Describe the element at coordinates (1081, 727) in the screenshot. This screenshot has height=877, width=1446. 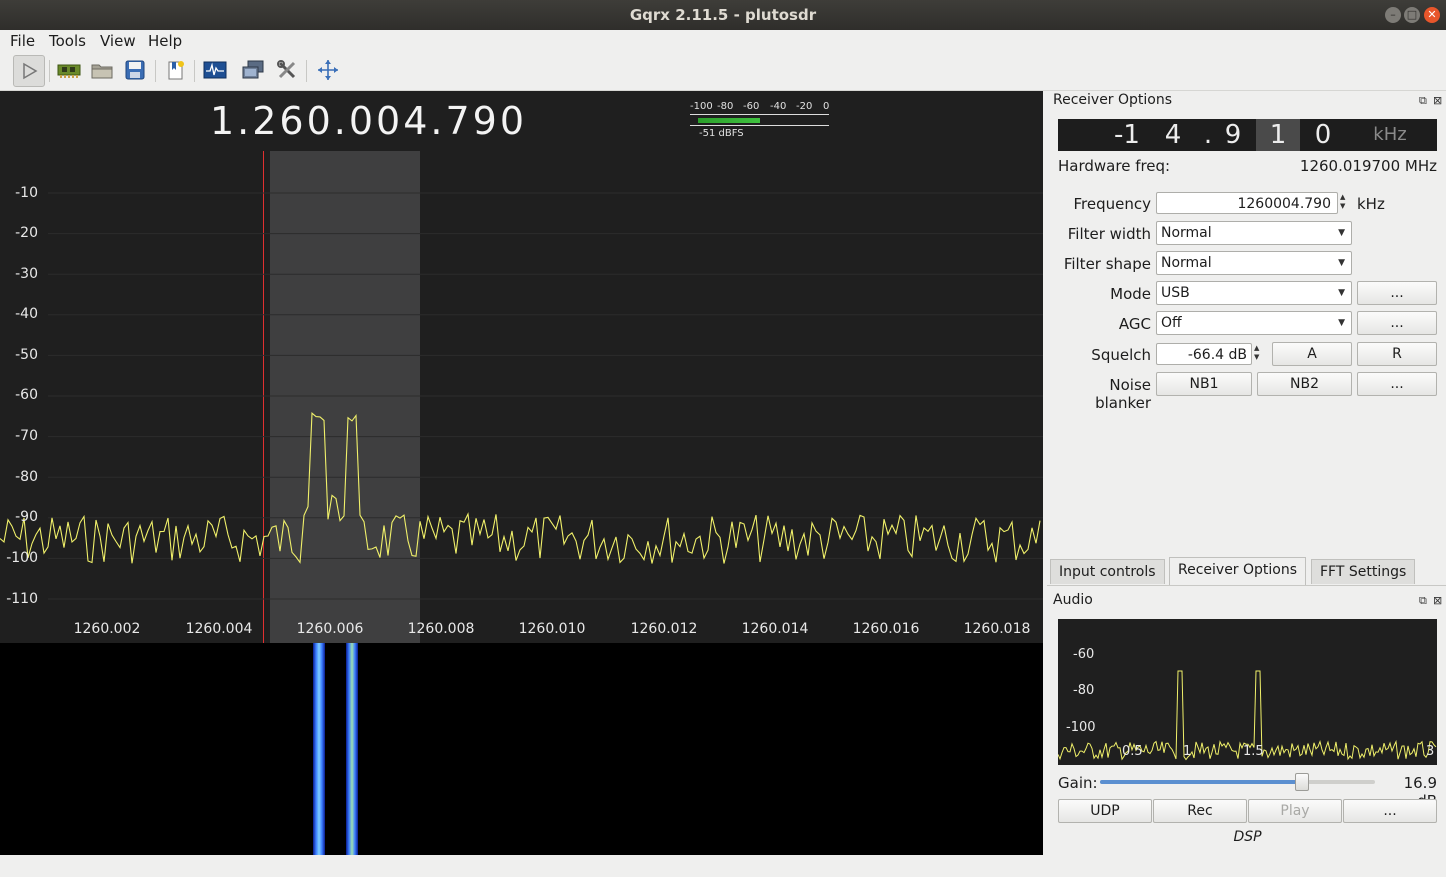
I see `audio-y-tick: -100` at that location.